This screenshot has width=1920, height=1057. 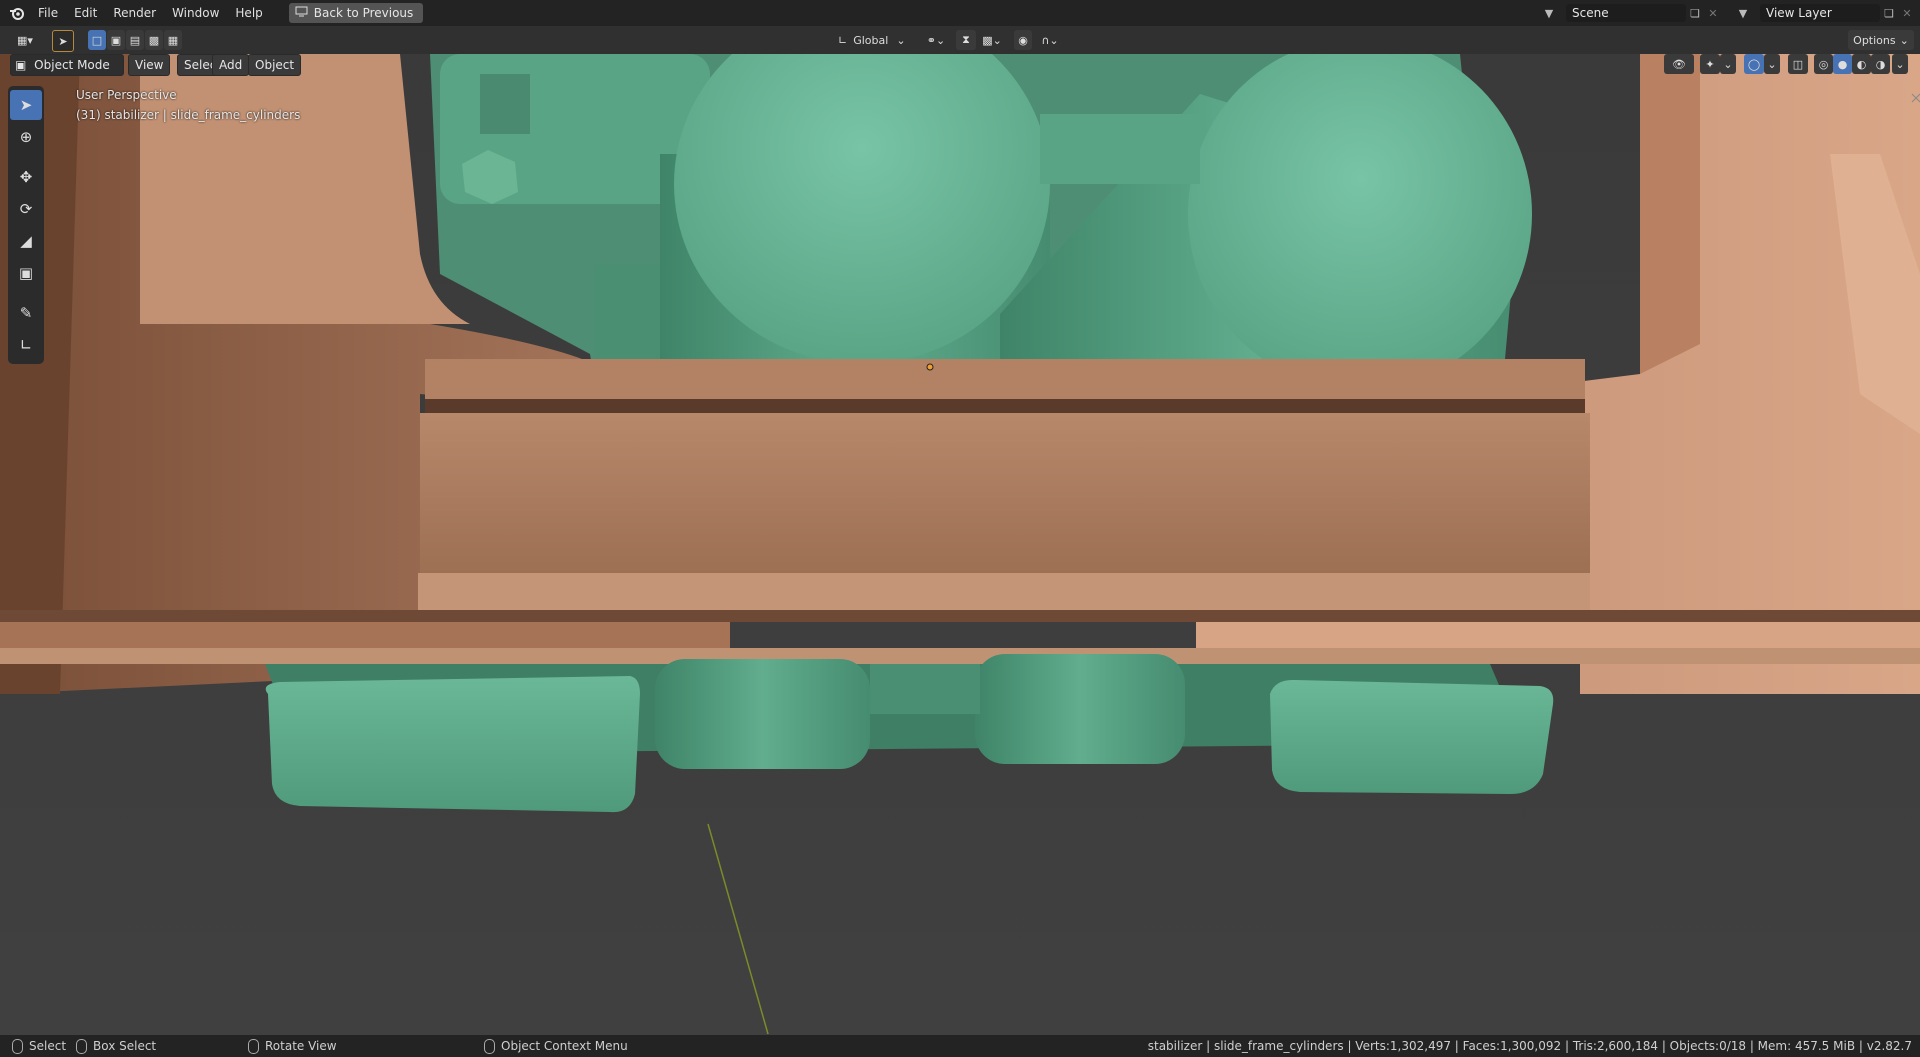 I want to click on annotate-icon: ✎, so click(x=26, y=313).